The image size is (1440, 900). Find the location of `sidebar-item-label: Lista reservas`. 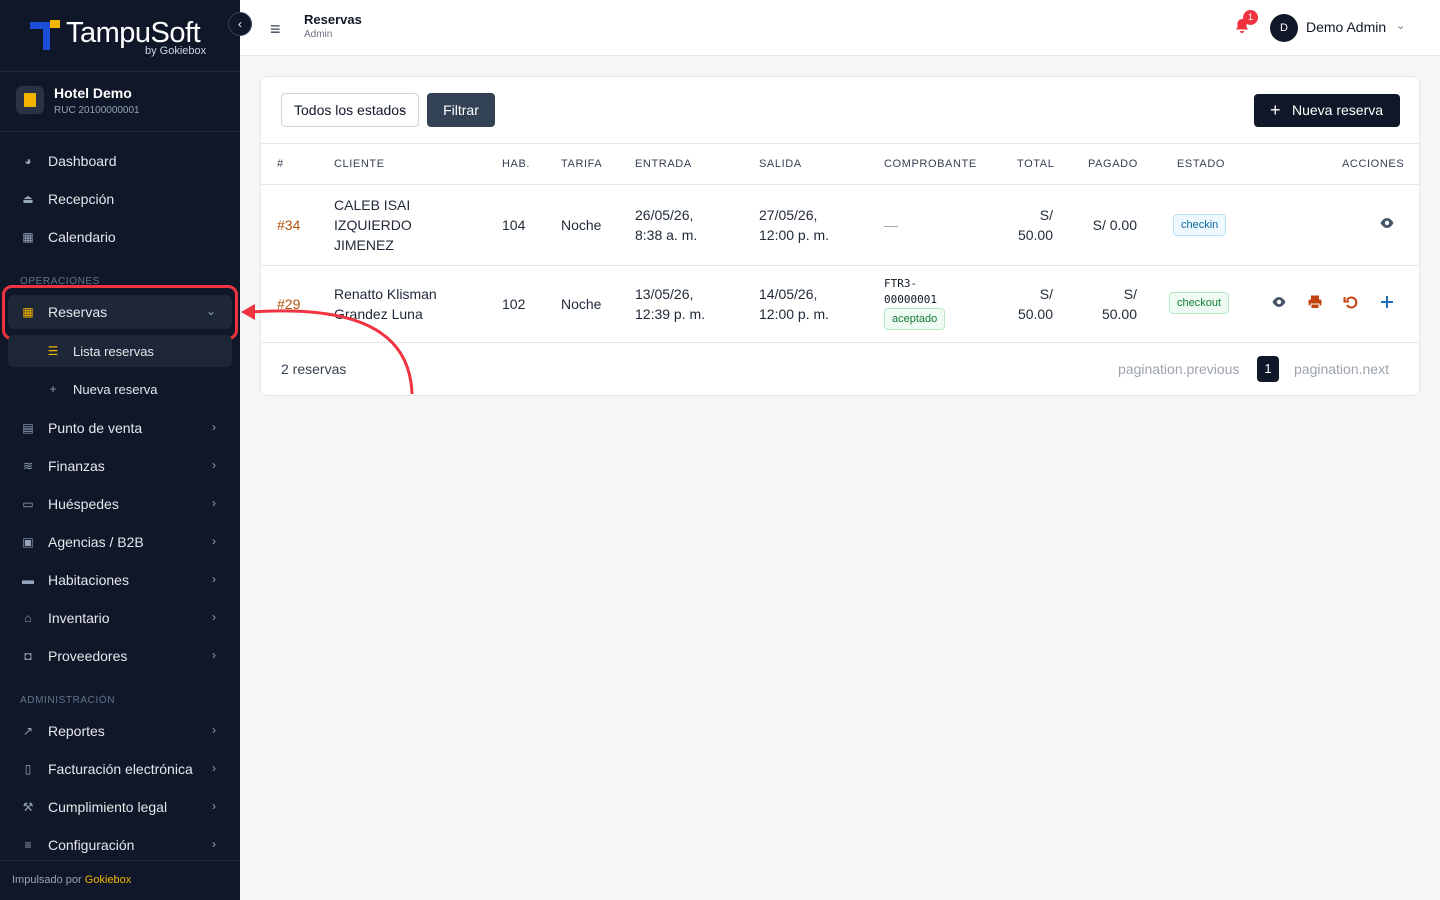

sidebar-item-label: Lista reservas is located at coordinates (113, 351).